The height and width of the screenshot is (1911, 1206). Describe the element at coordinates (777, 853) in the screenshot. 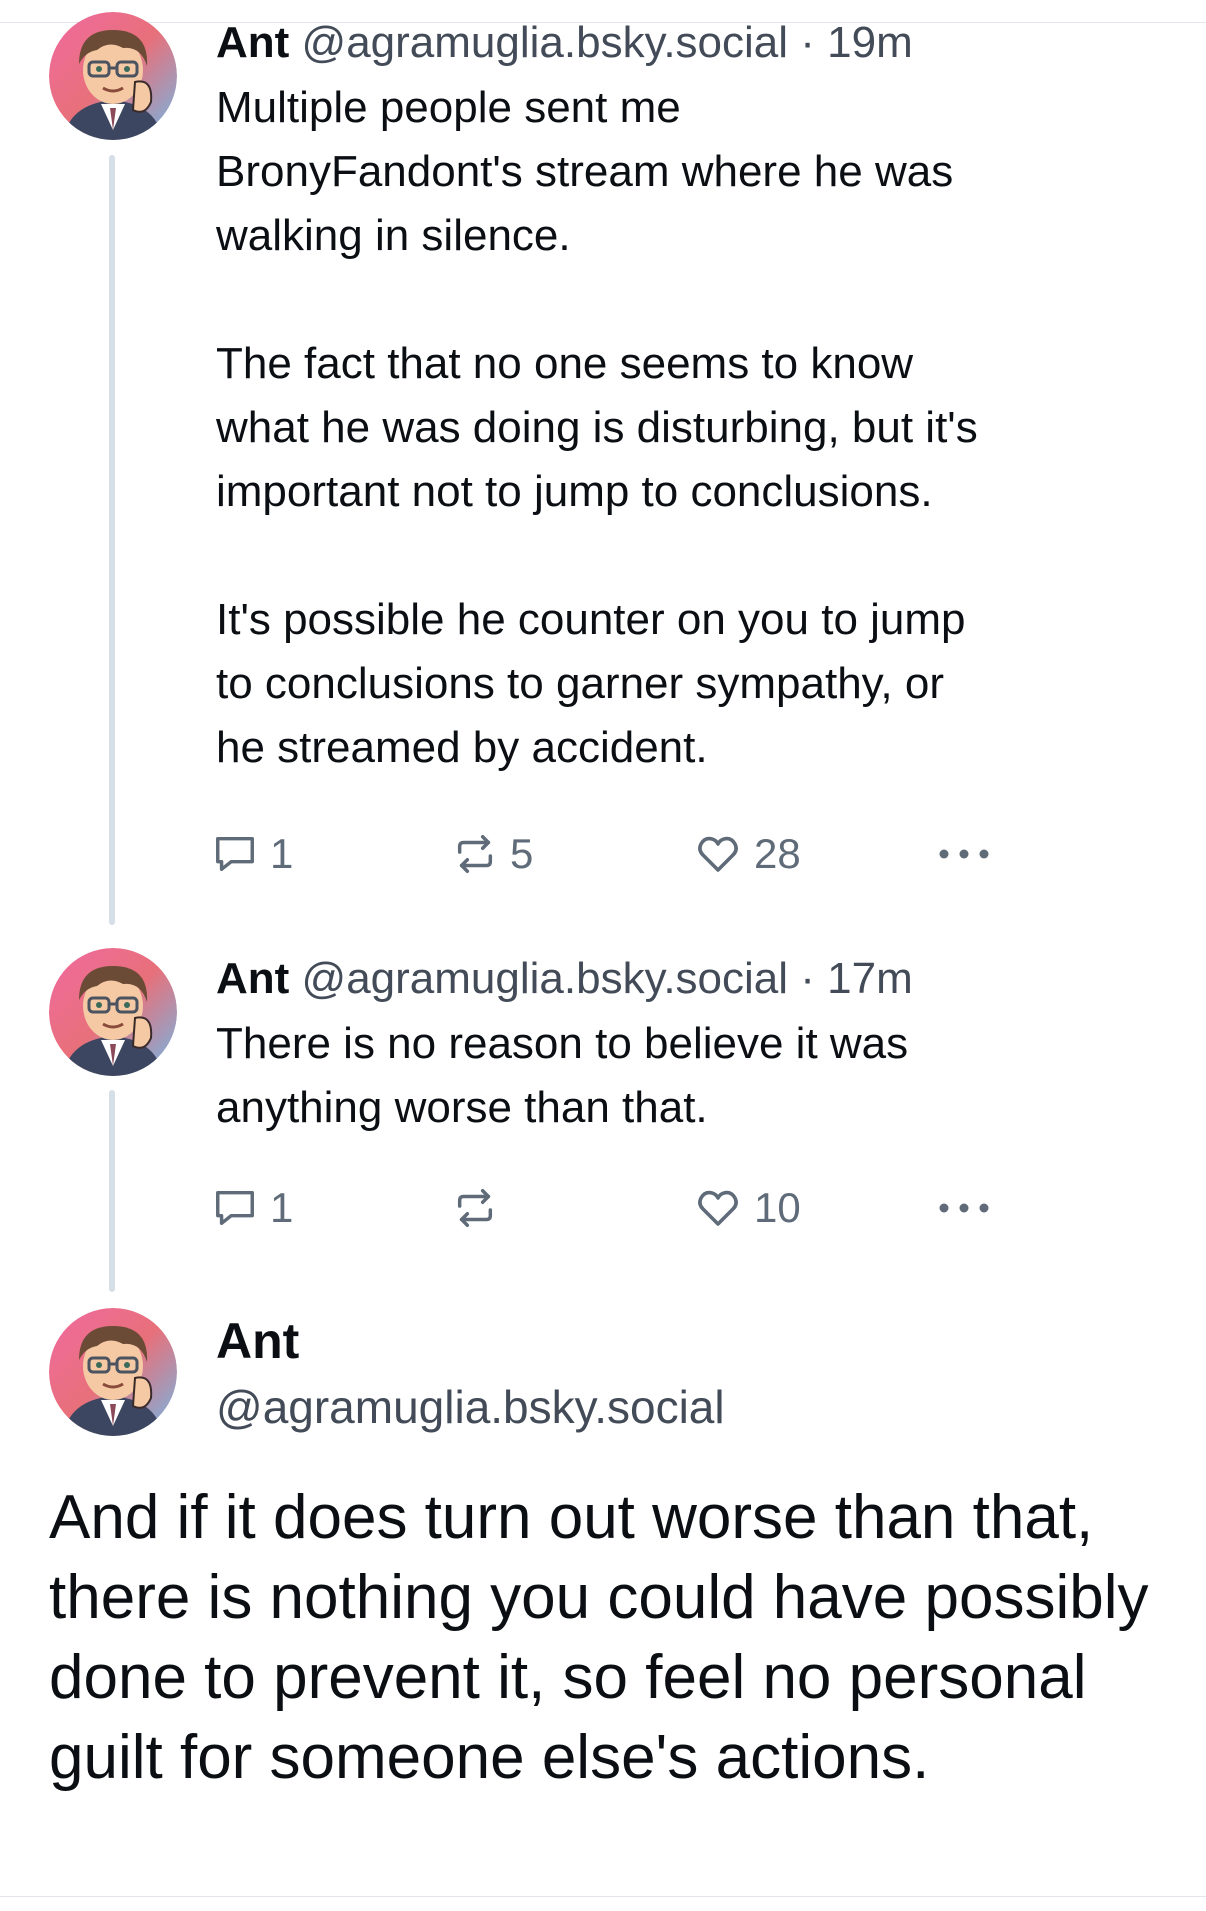

I see `like-count: 28` at that location.